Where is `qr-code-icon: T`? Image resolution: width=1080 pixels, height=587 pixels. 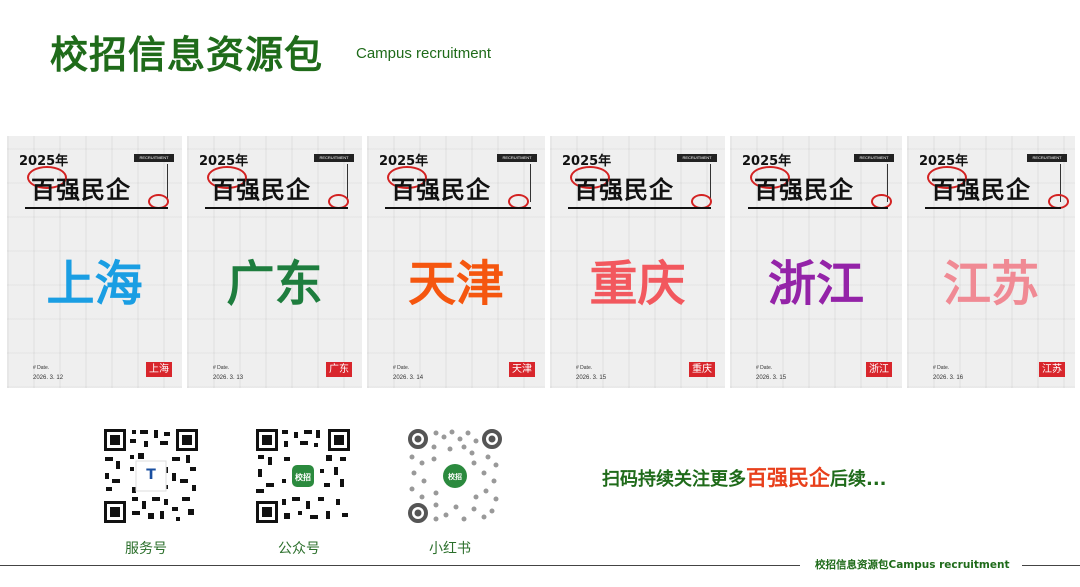 qr-code-icon: T is located at coordinates (151, 476).